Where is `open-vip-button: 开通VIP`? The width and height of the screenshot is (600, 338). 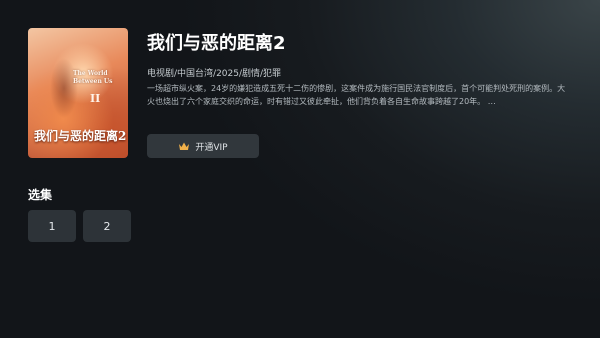
open-vip-button: 开通VIP is located at coordinates (203, 146).